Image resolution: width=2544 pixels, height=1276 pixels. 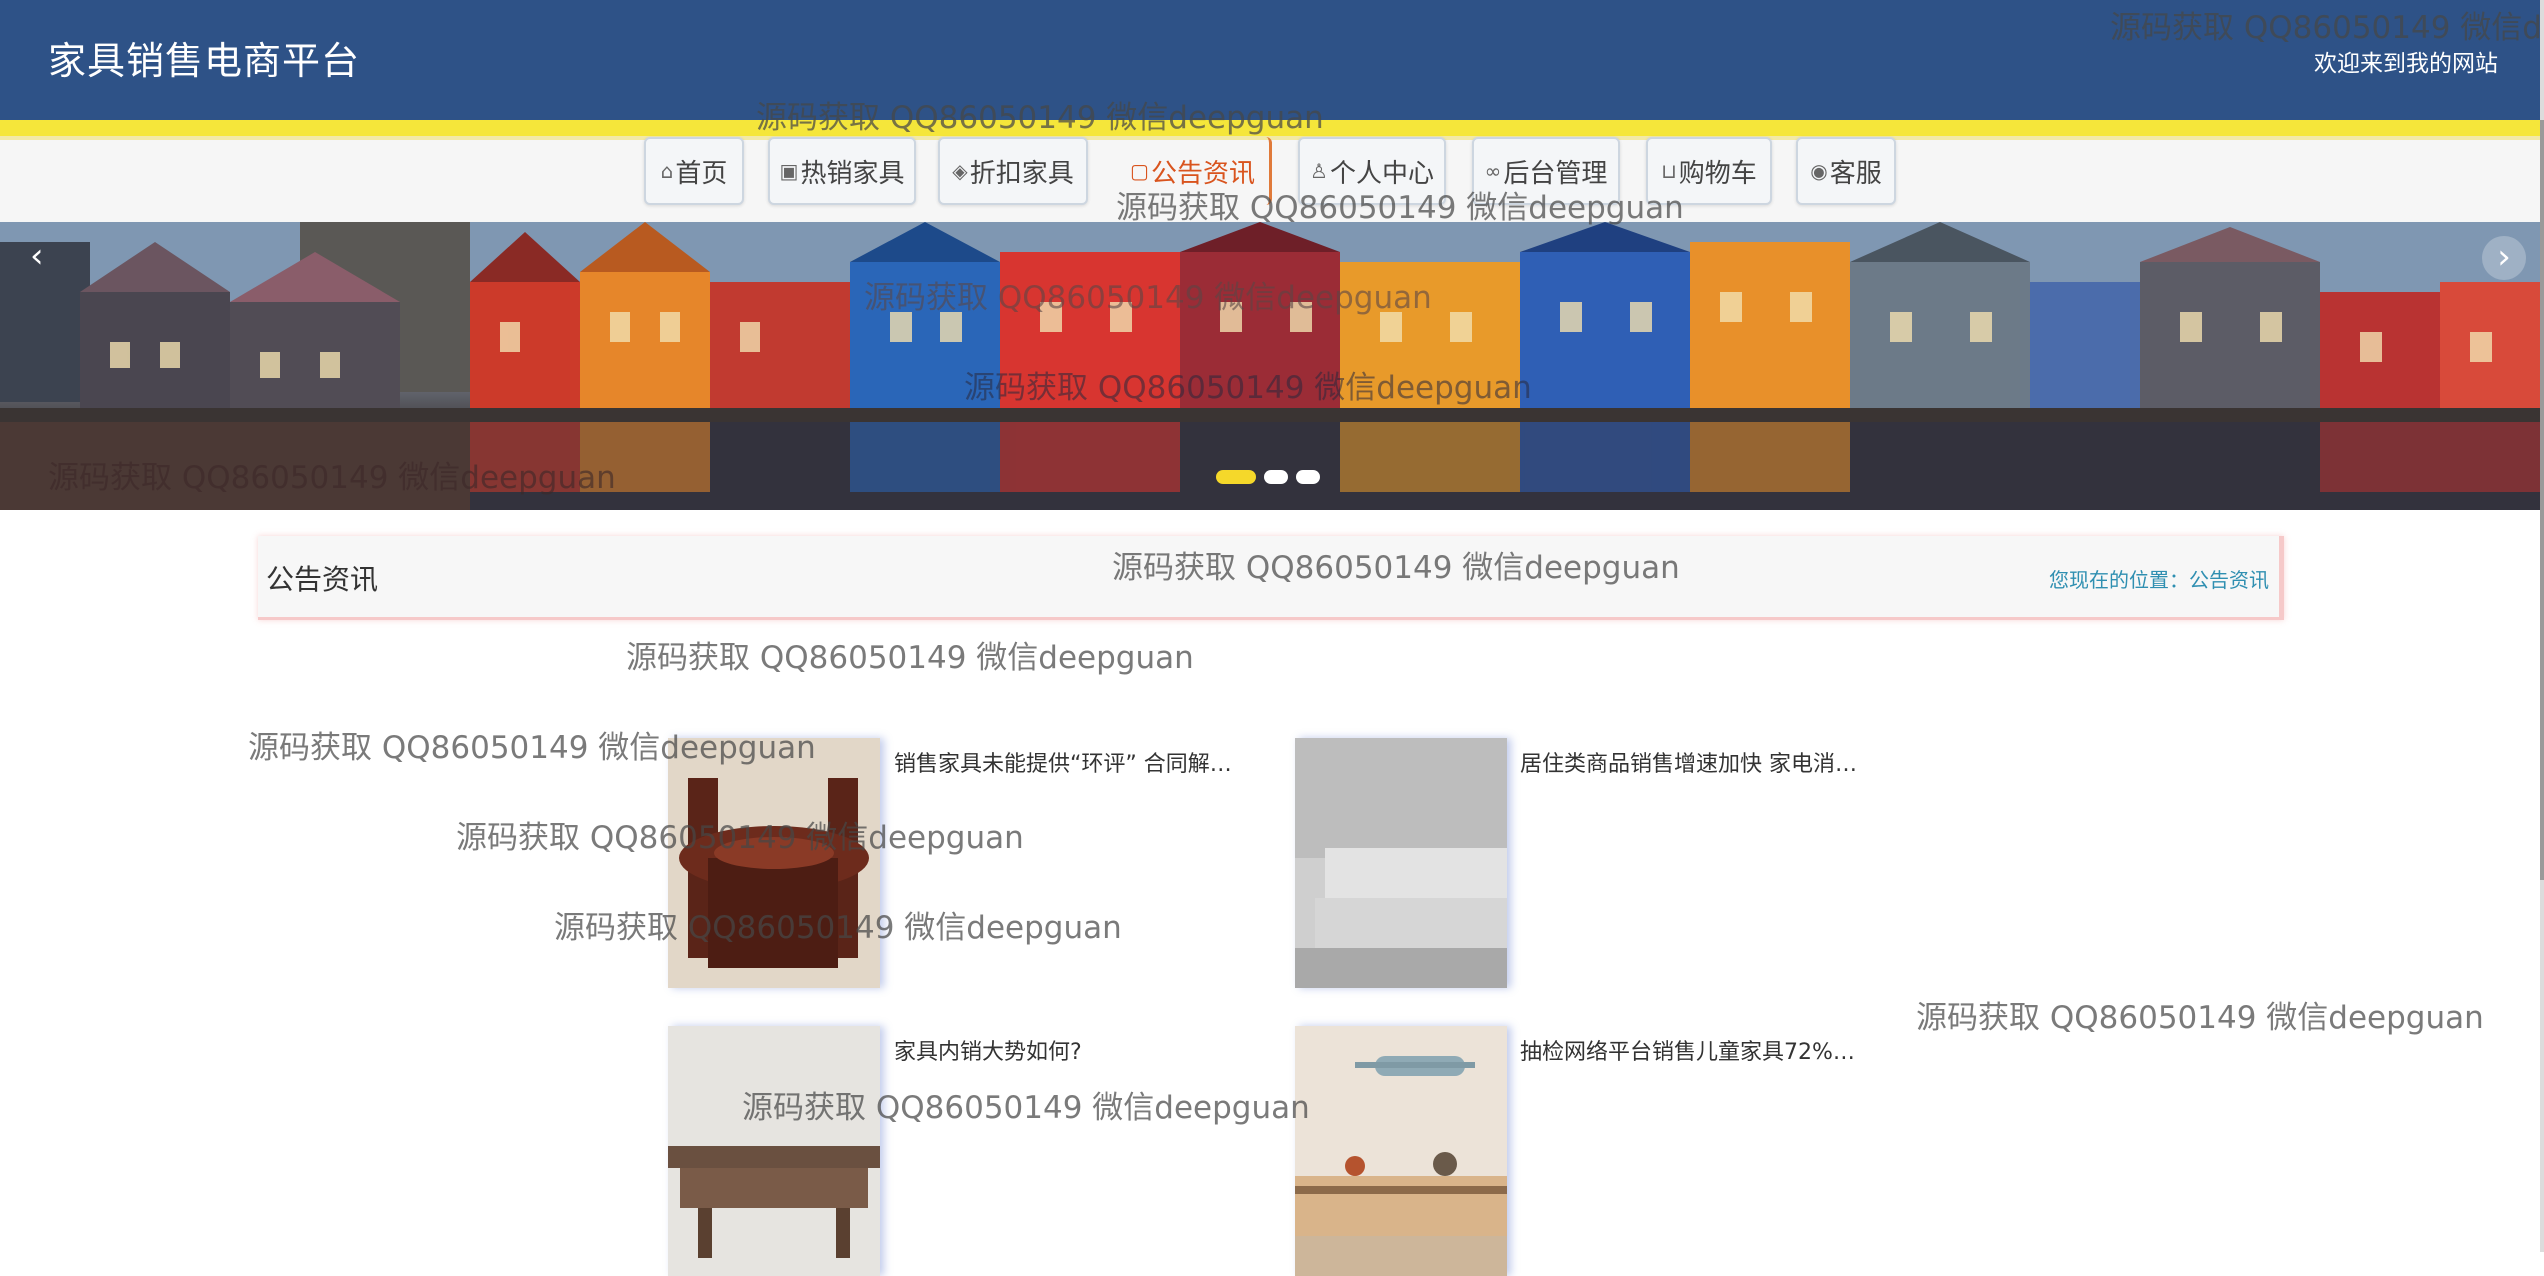 I want to click on nav-item-label: 折扣家具, so click(x=1021, y=173).